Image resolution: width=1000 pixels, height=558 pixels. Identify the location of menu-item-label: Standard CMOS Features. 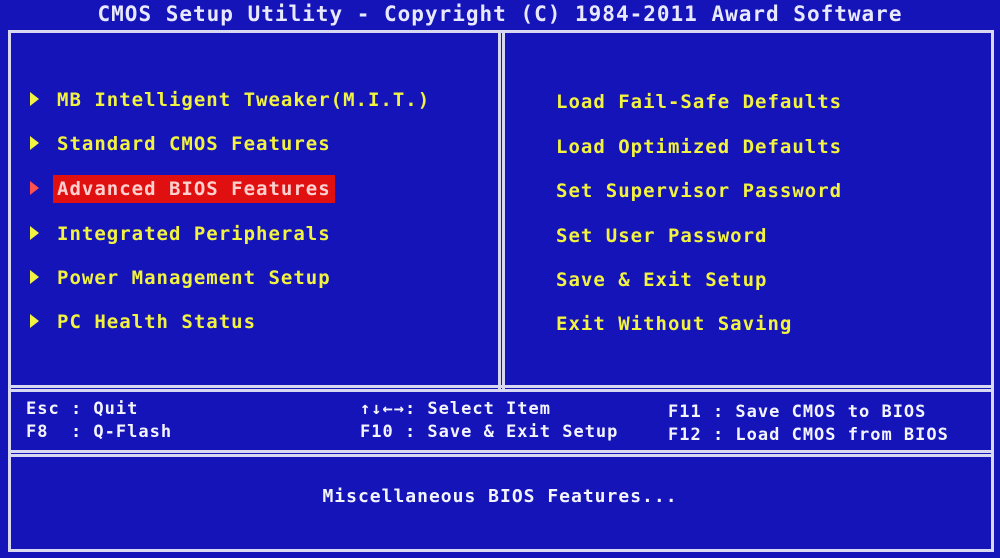
(194, 144).